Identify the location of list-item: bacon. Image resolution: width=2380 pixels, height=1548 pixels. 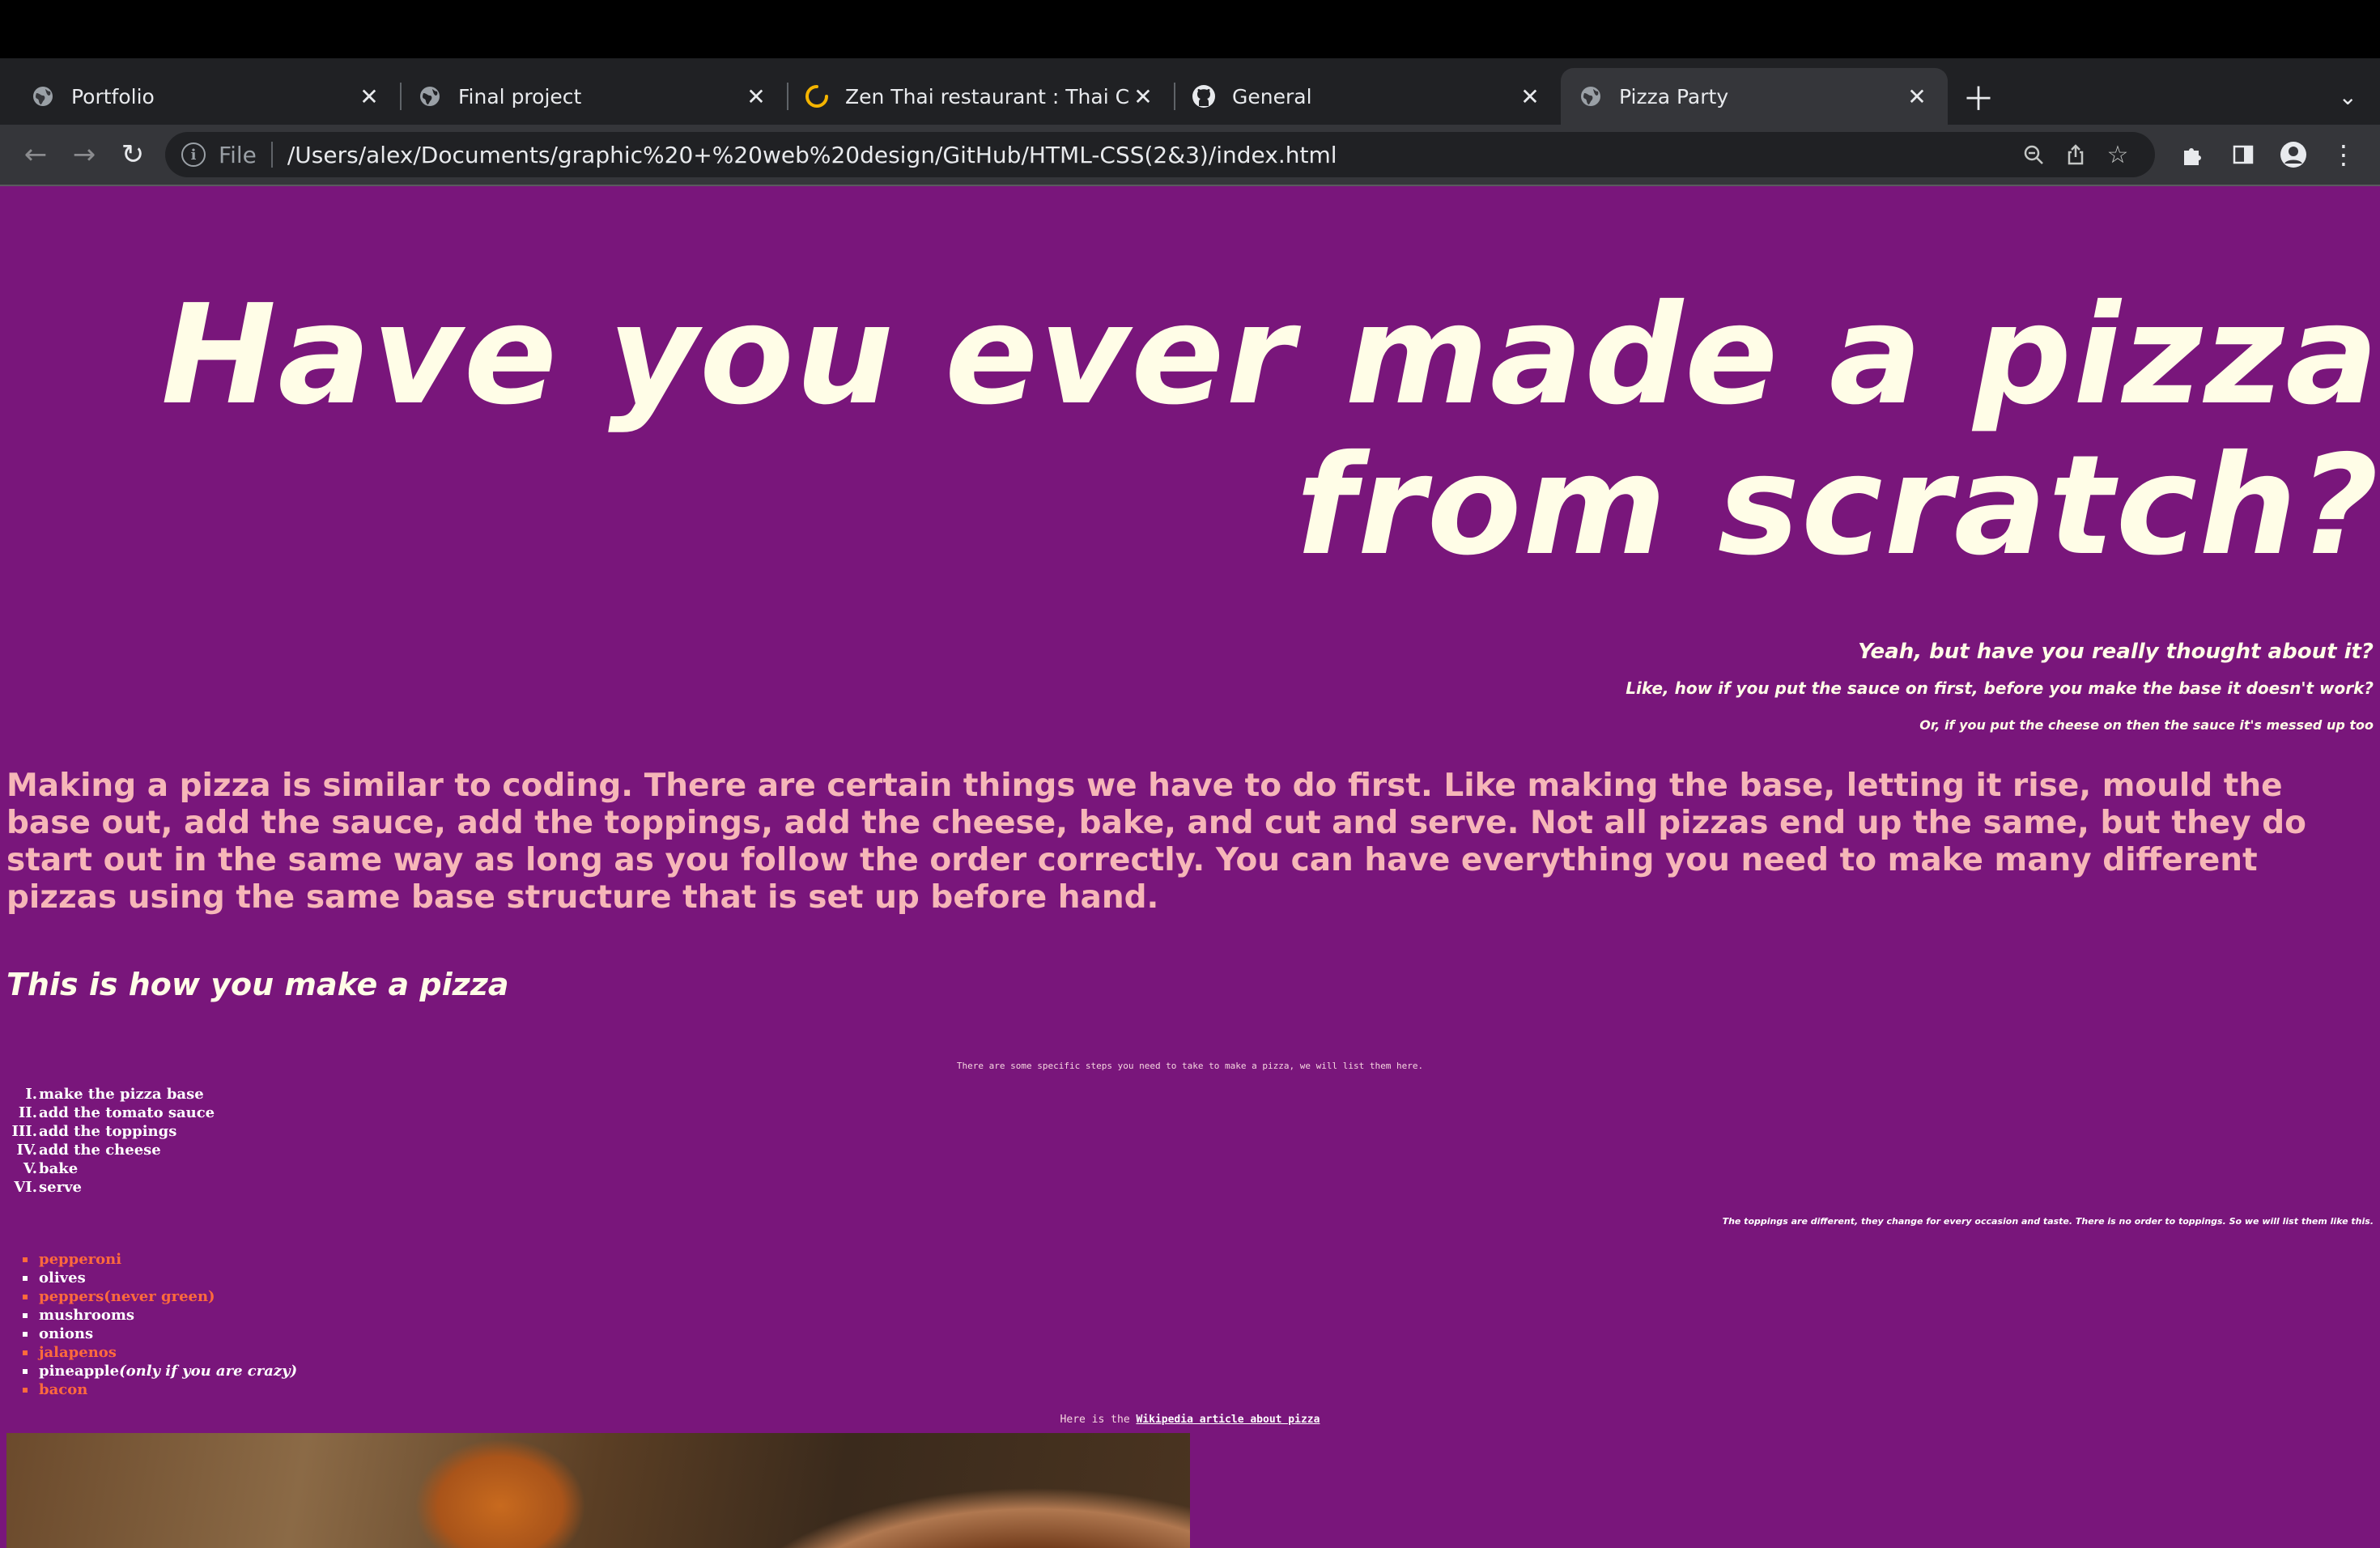
(160, 1390).